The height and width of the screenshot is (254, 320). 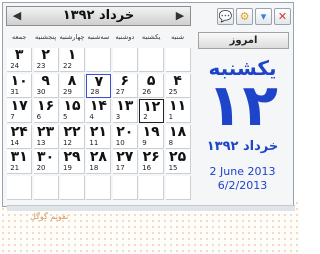 I want to click on persian-day-number: ۶, so click(x=125, y=80).